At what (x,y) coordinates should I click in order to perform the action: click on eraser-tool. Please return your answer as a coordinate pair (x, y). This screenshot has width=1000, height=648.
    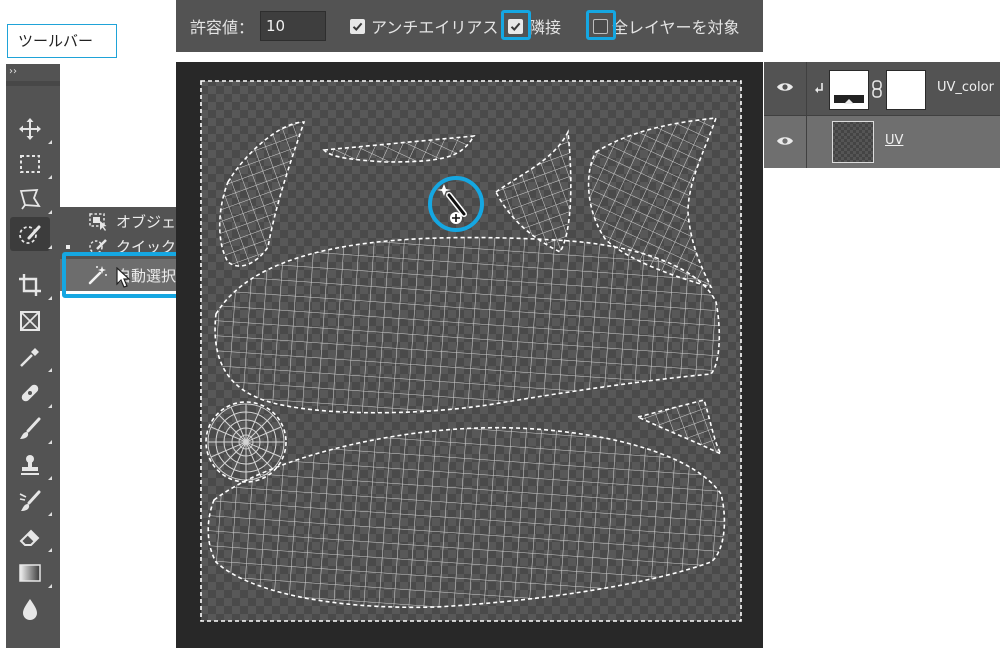
    Looking at the image, I should click on (31, 537).